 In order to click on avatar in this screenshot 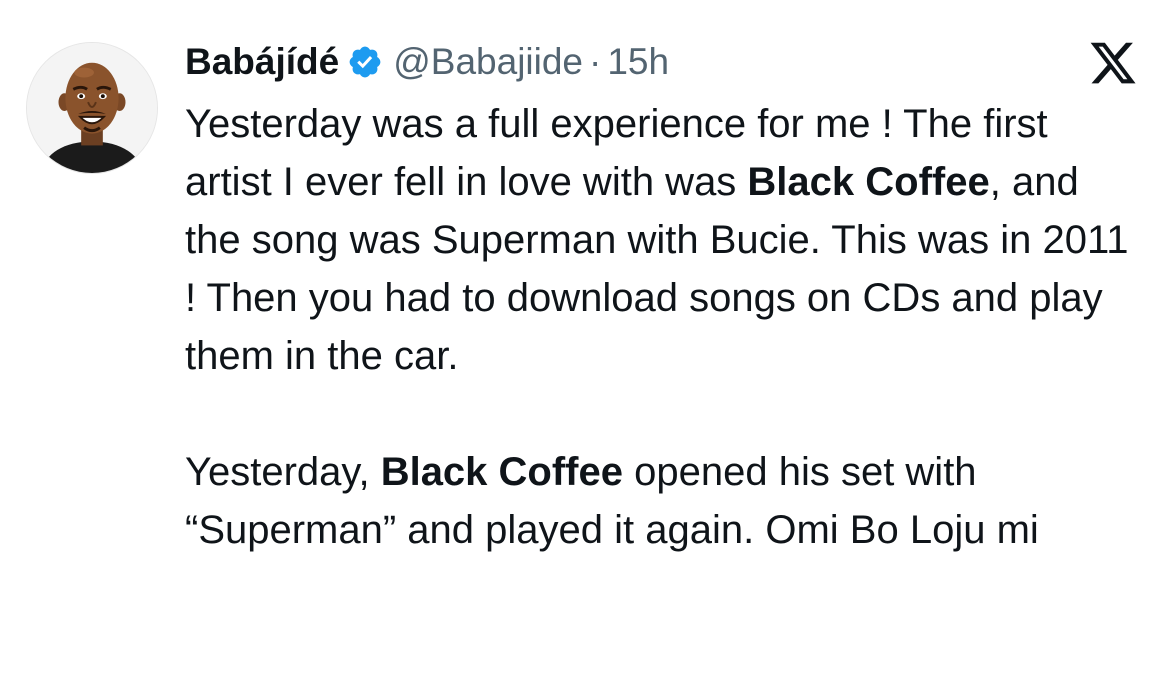, I will do `click(92, 108)`.